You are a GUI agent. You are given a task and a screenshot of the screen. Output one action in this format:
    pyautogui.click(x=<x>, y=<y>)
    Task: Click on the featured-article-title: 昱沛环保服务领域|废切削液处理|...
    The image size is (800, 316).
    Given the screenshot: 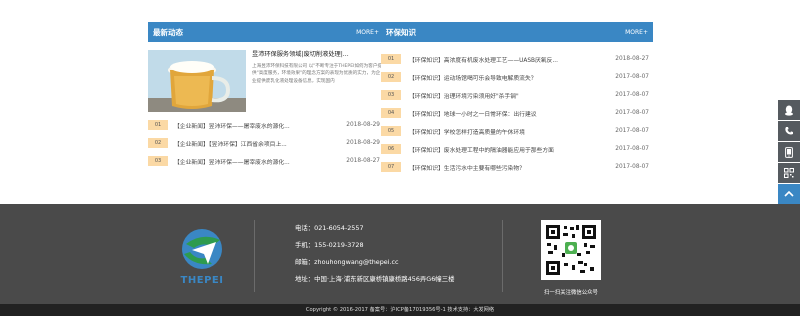 What is the action you would take?
    pyautogui.click(x=318, y=54)
    